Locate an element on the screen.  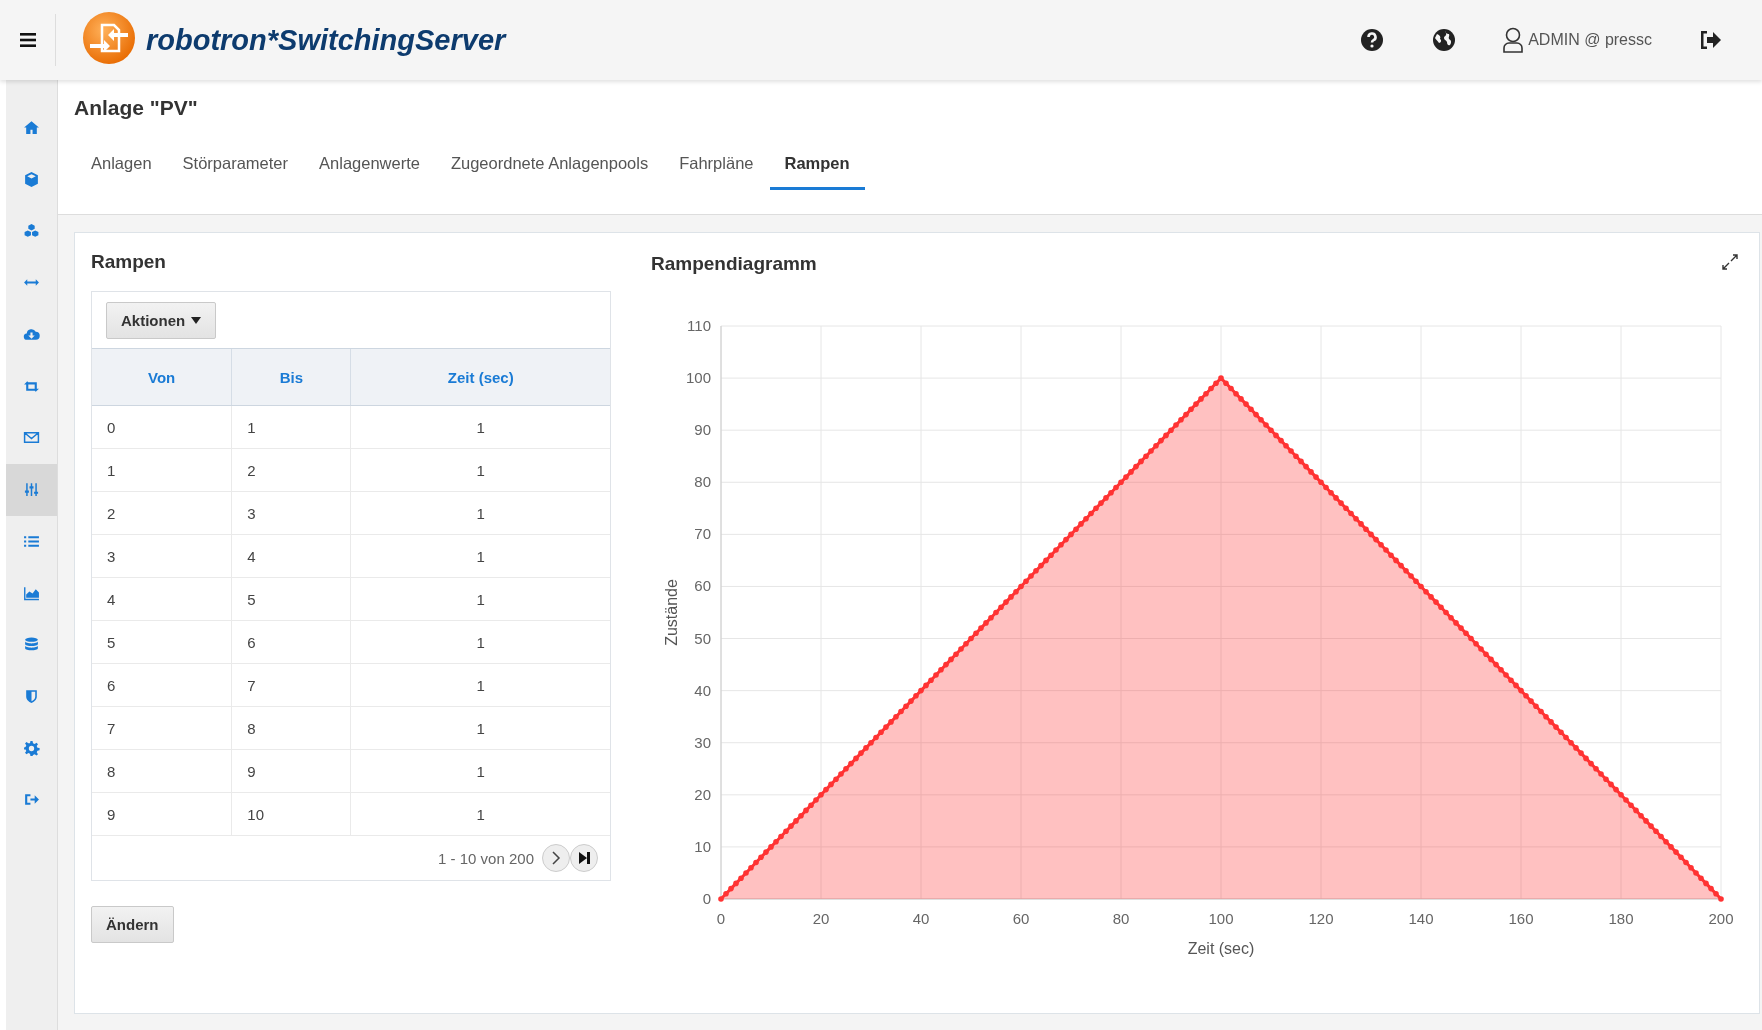
axis-tick-label: 180 is located at coordinates (1621, 918).